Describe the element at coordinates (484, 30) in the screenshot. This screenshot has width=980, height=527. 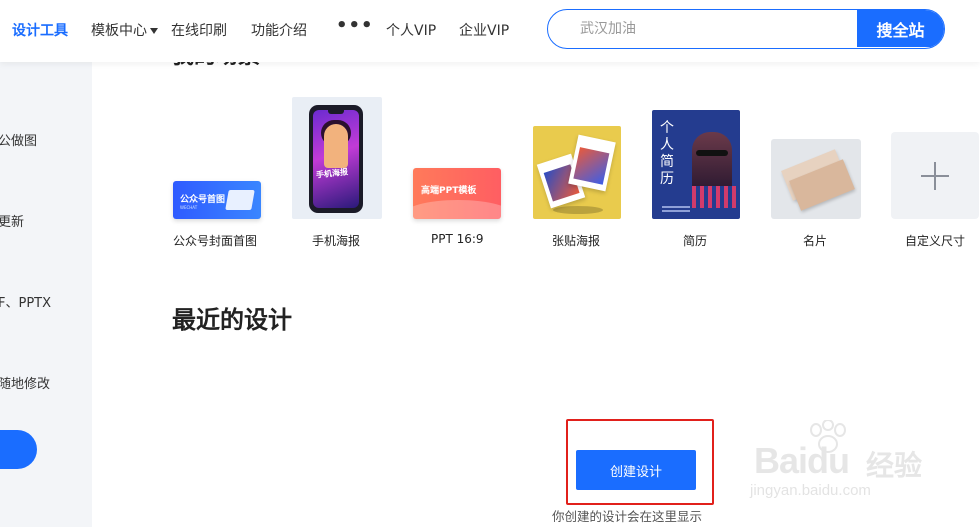
I see `nav-enterprise-vip: 企业VIP` at that location.